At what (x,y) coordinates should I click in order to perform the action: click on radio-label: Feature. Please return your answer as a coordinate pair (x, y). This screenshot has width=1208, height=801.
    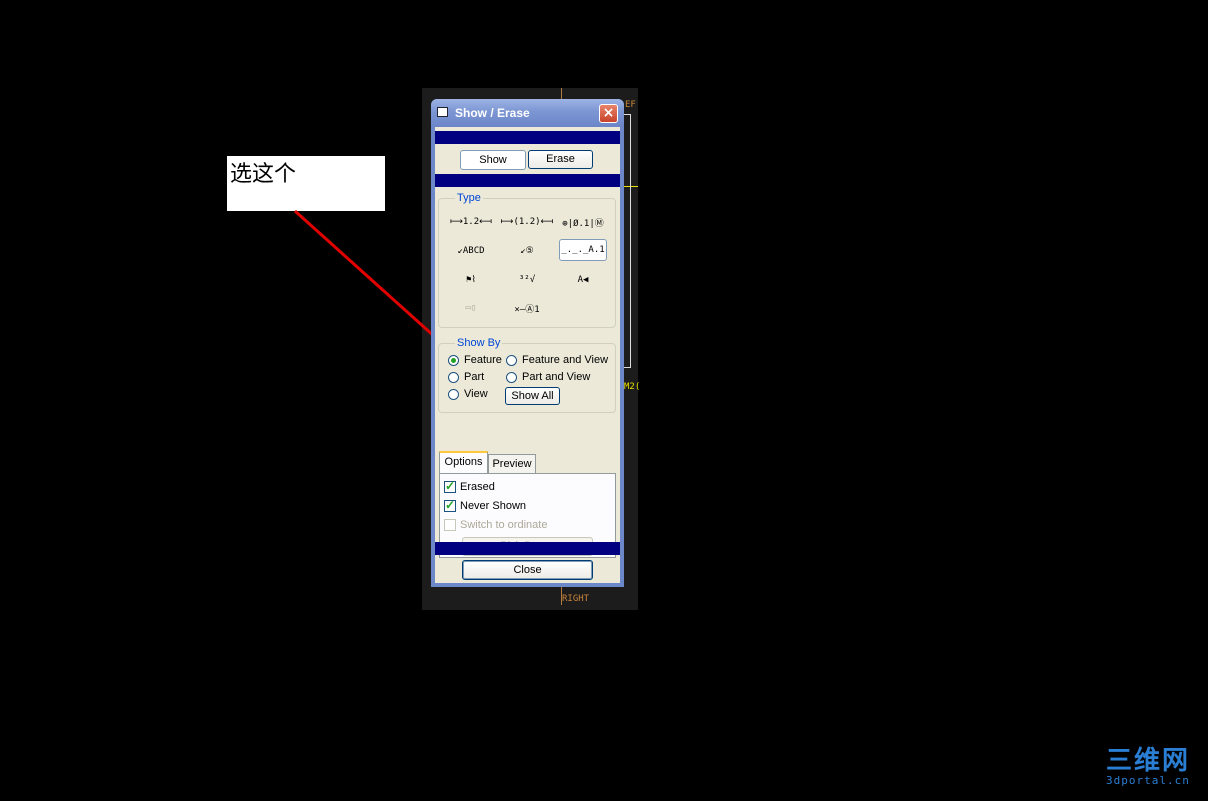
    Looking at the image, I should click on (483, 360).